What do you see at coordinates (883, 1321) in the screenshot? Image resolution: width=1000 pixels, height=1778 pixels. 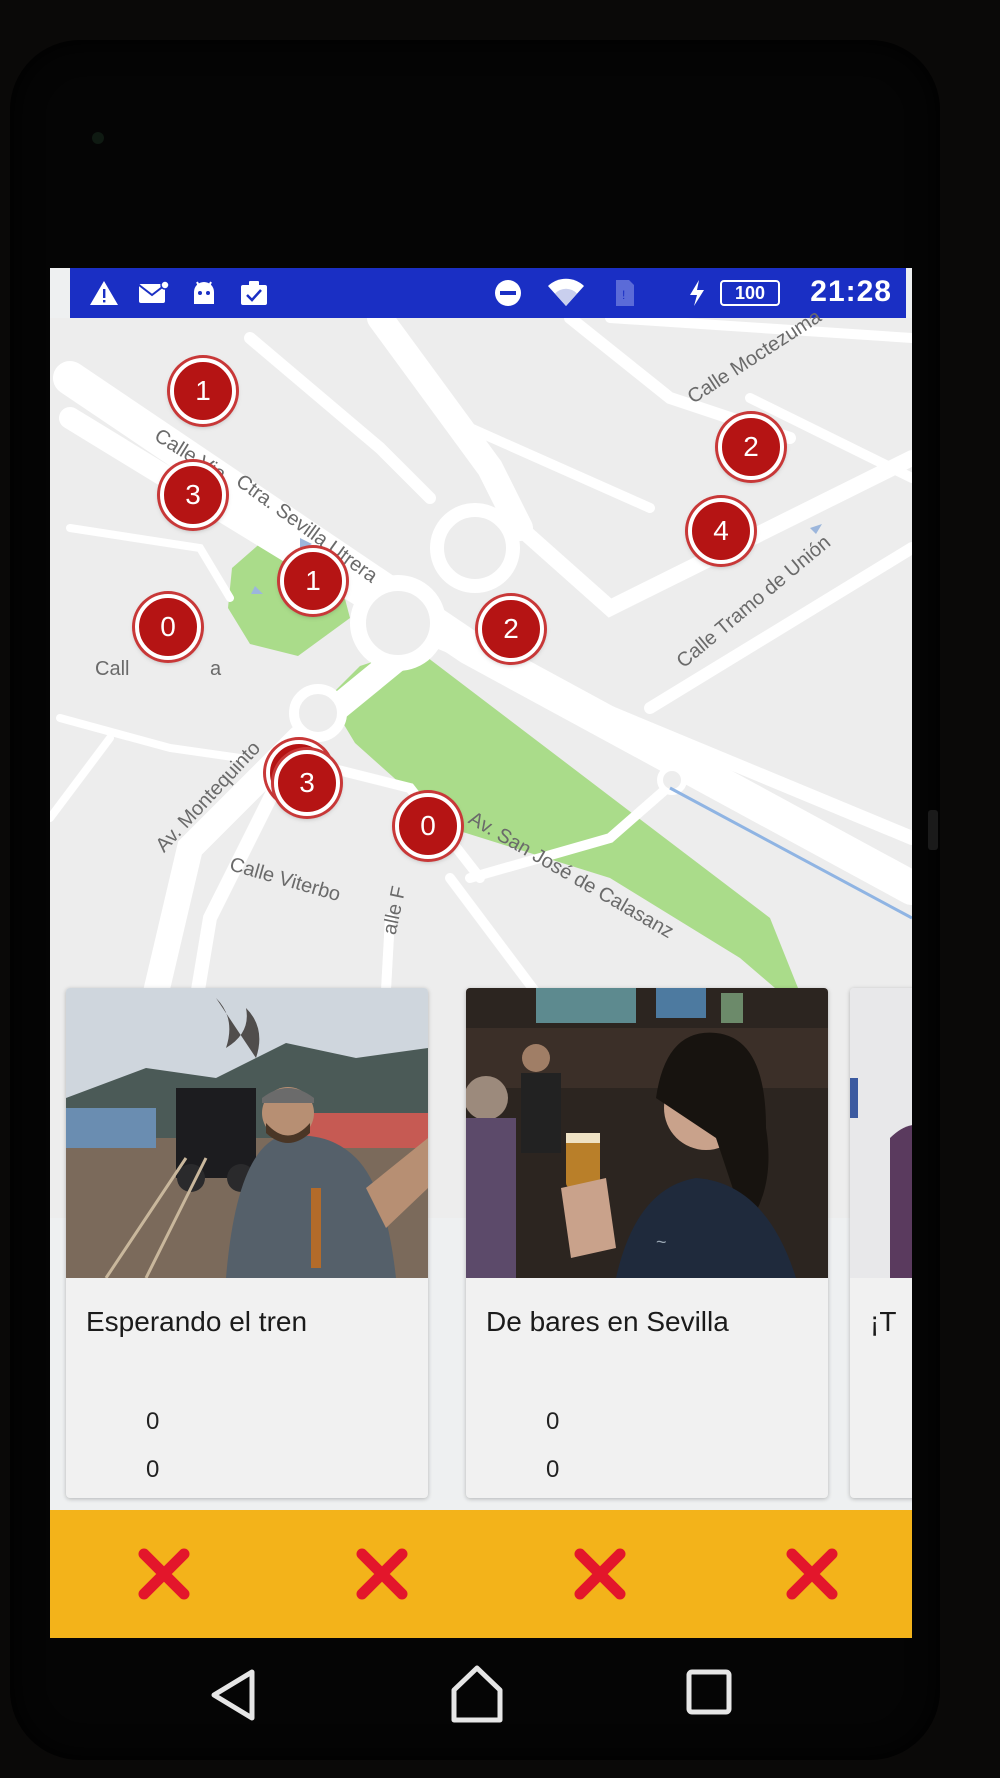 I see `card-title: ¡T` at bounding box center [883, 1321].